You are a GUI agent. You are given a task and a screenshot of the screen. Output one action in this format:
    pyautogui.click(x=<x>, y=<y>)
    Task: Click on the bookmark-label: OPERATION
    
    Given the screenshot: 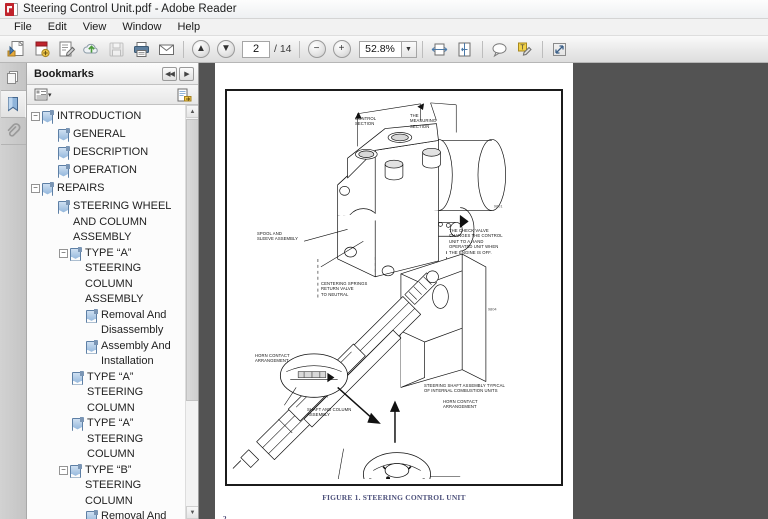 What is the action you would take?
    pyautogui.click(x=105, y=170)
    